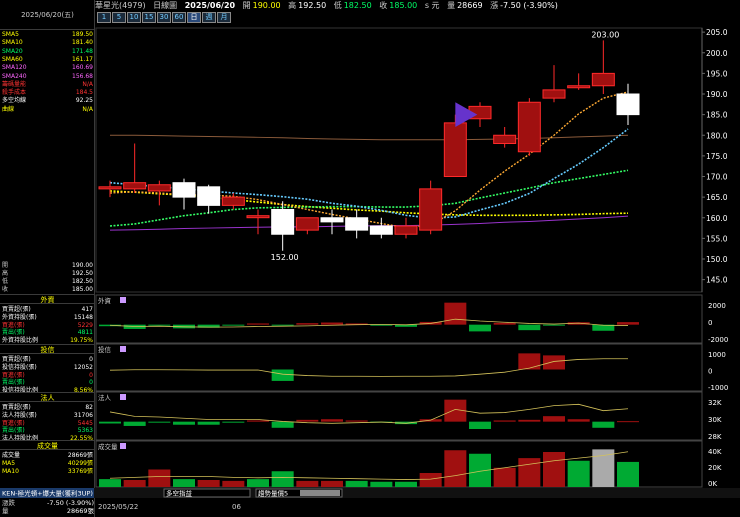 The width and height of the screenshot is (740, 517). Describe the element at coordinates (715, 420) in the screenshot. I see `inst-tick: 30K` at that location.